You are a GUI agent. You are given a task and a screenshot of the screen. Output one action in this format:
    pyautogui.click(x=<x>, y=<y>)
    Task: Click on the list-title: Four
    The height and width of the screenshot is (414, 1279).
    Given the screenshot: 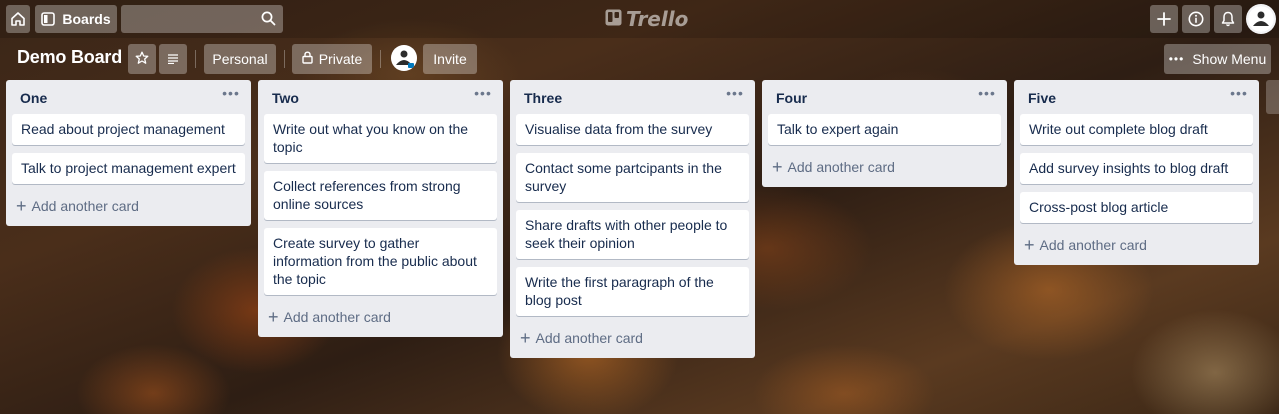 What is the action you would take?
    pyautogui.click(x=791, y=98)
    